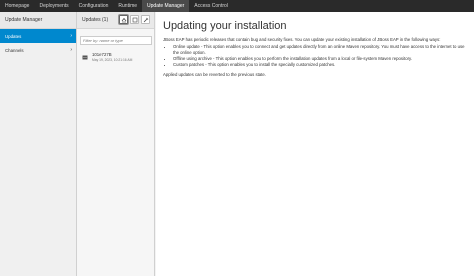 This screenshot has height=276, width=474. I want to click on sidebar-item-updates: Updates ›, so click(38, 36).